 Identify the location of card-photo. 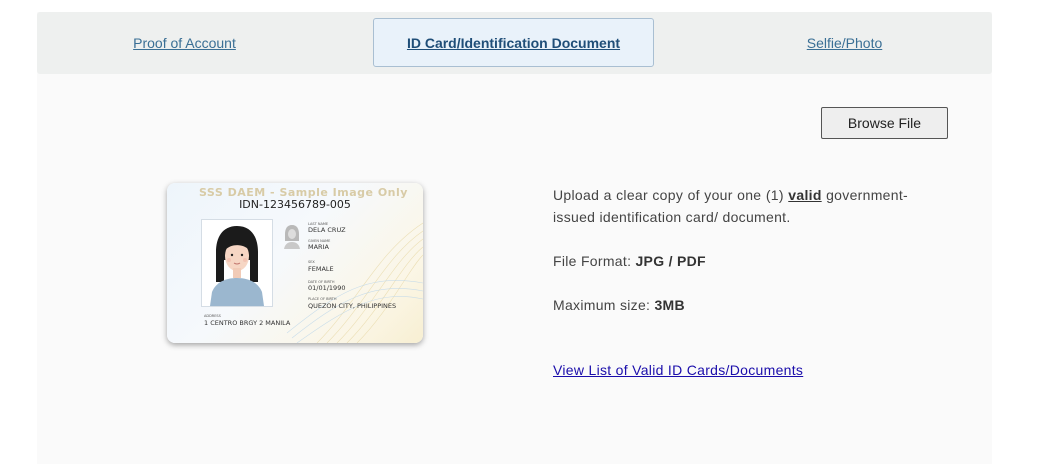
(237, 263).